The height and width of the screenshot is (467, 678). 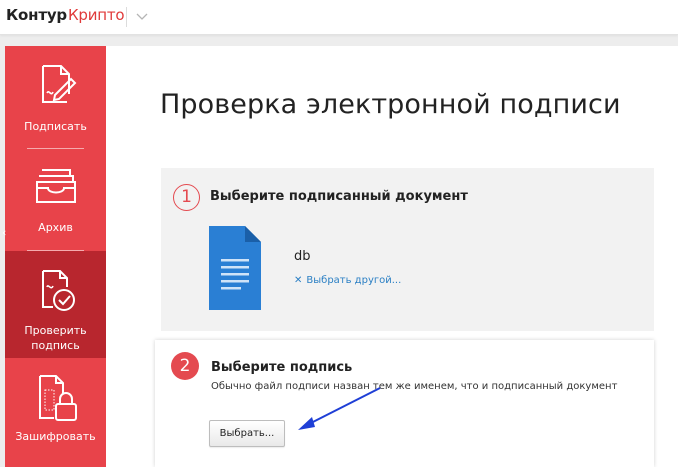 What do you see at coordinates (55, 186) in the screenshot?
I see `archive-tray-icon` at bounding box center [55, 186].